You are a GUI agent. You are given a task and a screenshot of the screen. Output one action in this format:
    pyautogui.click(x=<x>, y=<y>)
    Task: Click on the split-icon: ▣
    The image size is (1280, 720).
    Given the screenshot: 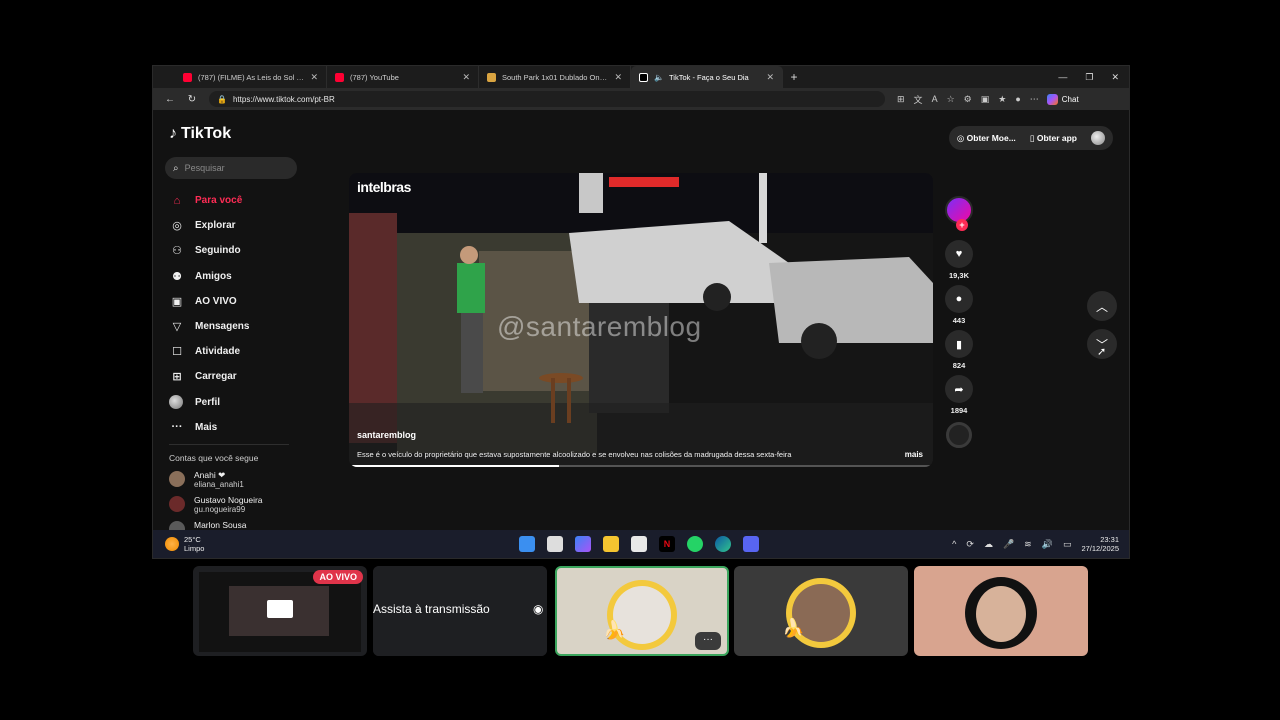 What is the action you would take?
    pyautogui.click(x=985, y=99)
    